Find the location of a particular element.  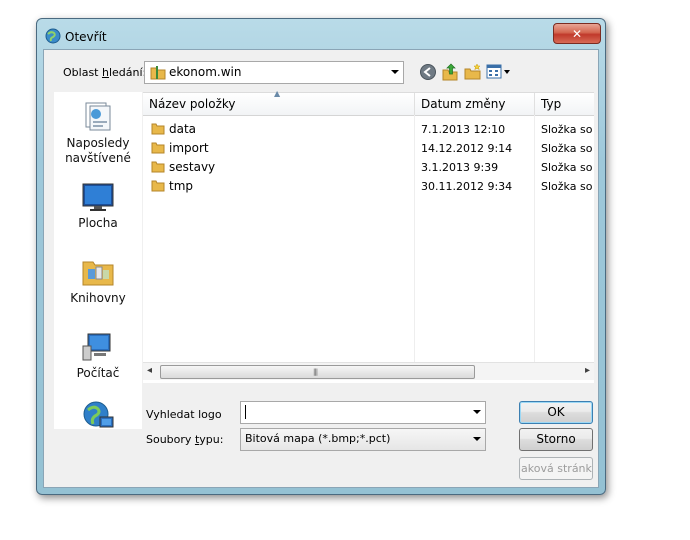

file-name: tmp is located at coordinates (181, 186).